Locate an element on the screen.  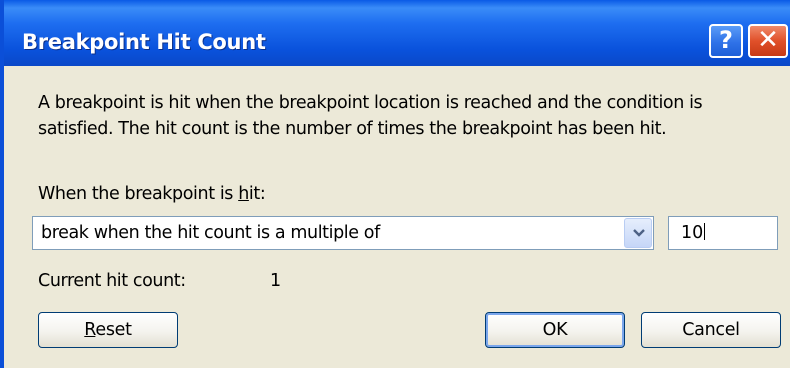
chevron-down-icon is located at coordinates (639, 233).